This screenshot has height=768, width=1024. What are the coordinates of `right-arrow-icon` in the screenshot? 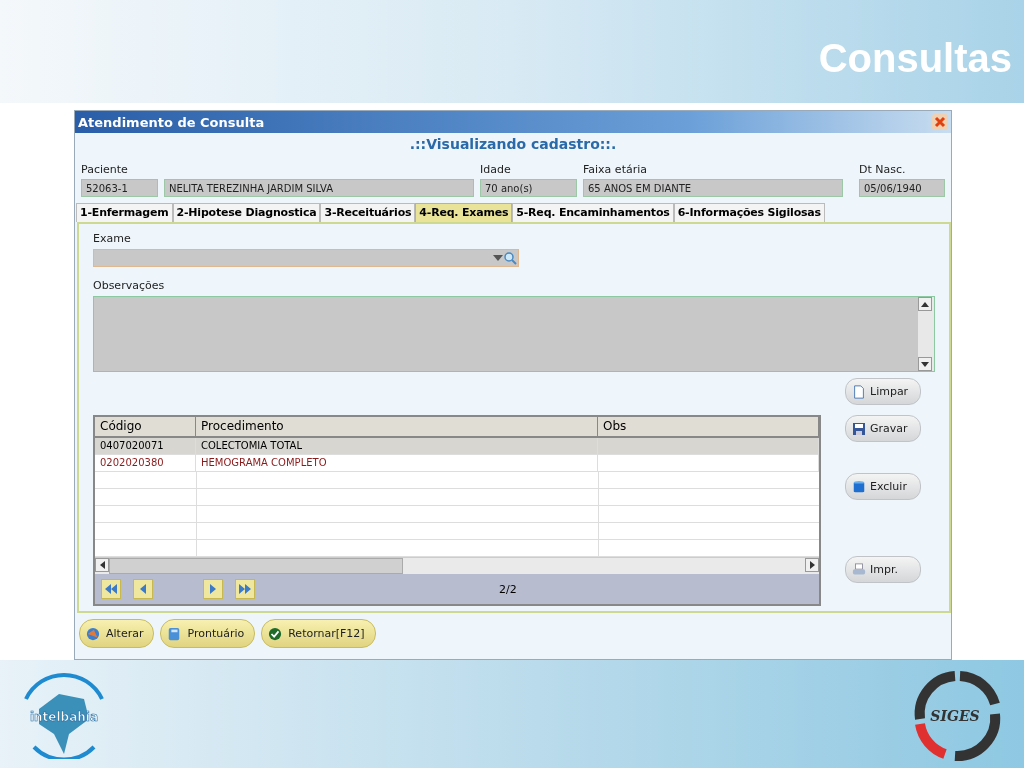 It's located at (213, 589).